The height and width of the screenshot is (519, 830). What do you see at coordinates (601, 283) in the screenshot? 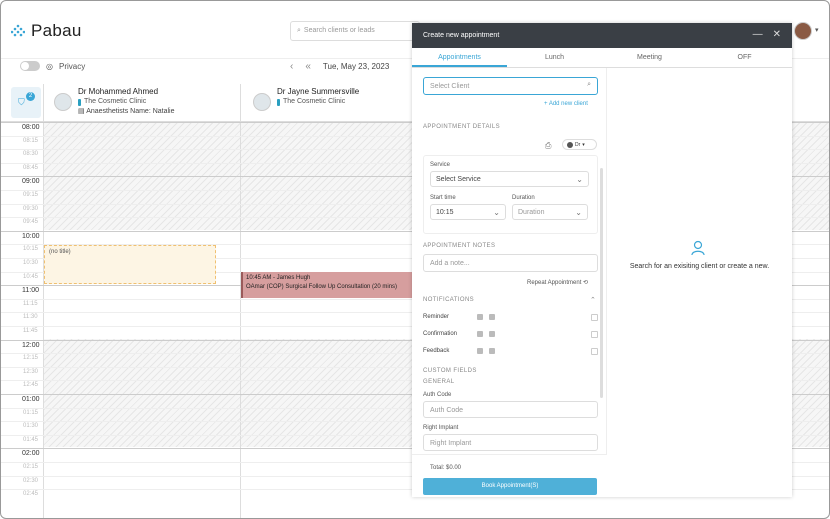
I see `form-scrollbar` at bounding box center [601, 283].